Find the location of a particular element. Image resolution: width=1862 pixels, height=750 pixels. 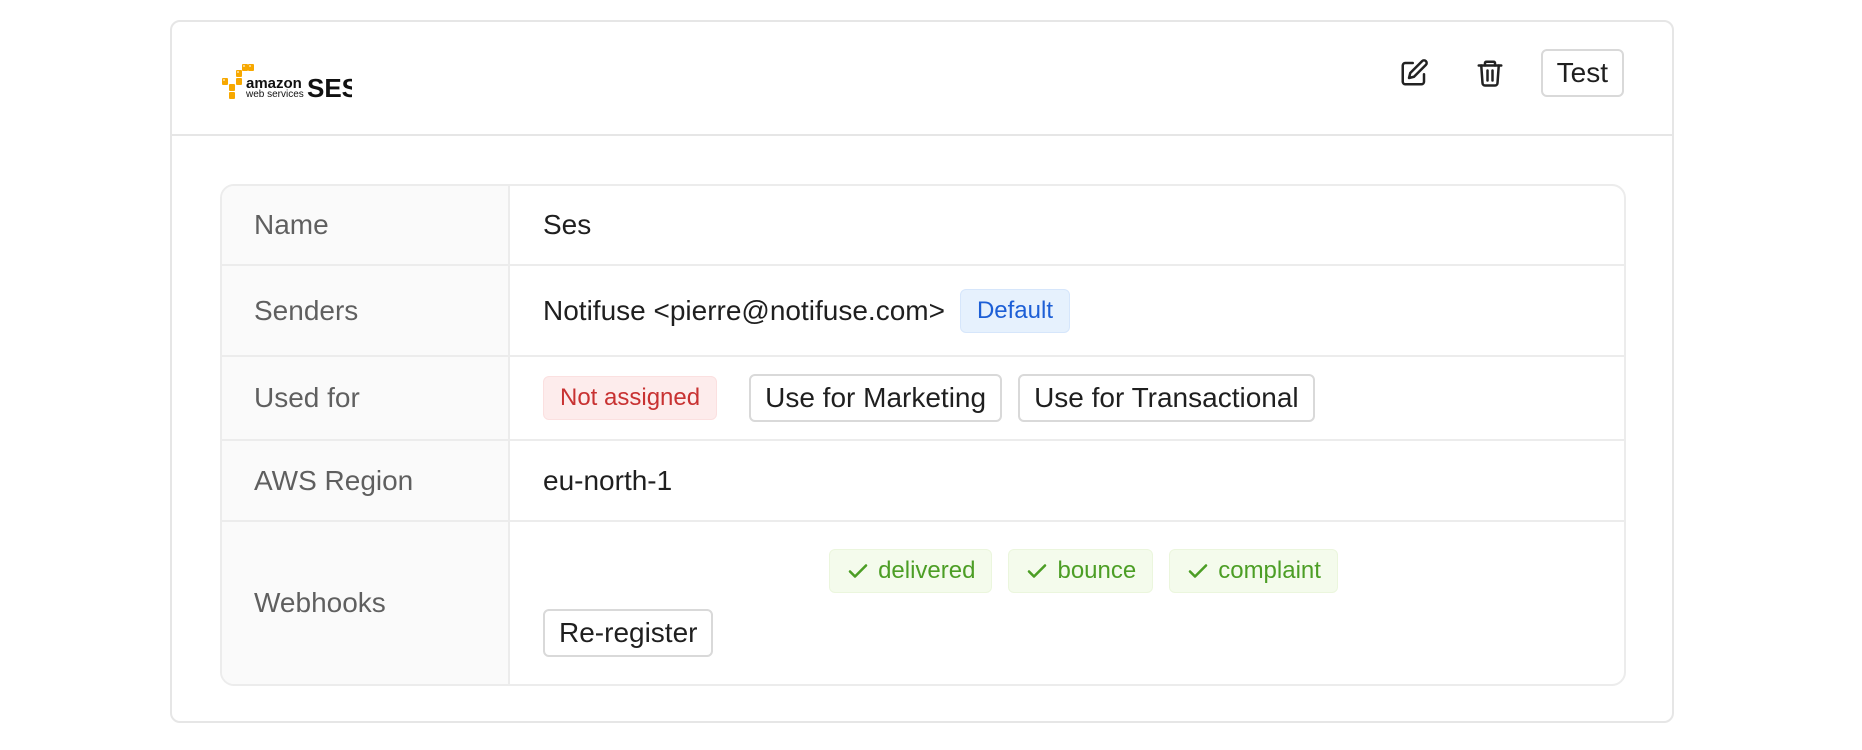

senders-value: Notifuse <pierre@notifuse.com> Default is located at coordinates (1067, 310).